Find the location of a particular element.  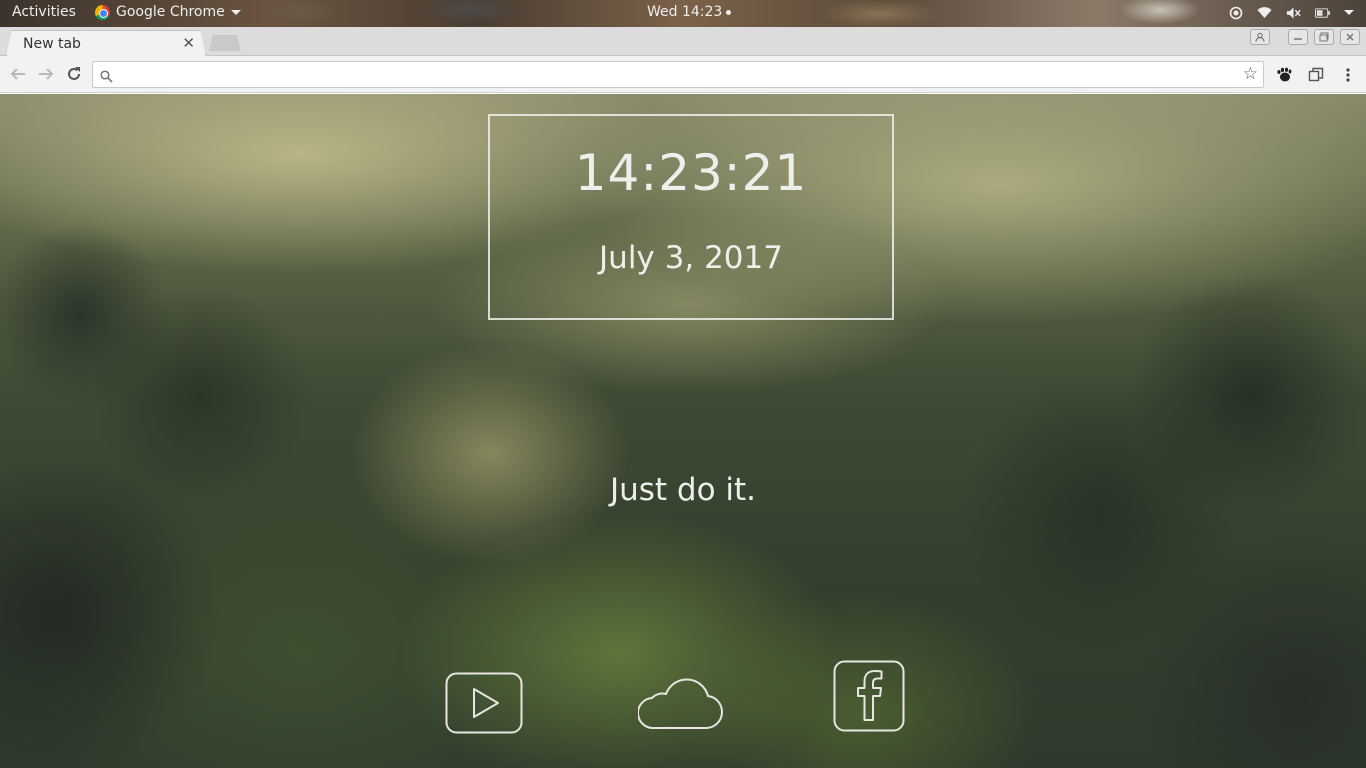

location-icon is located at coordinates (1235, 12).